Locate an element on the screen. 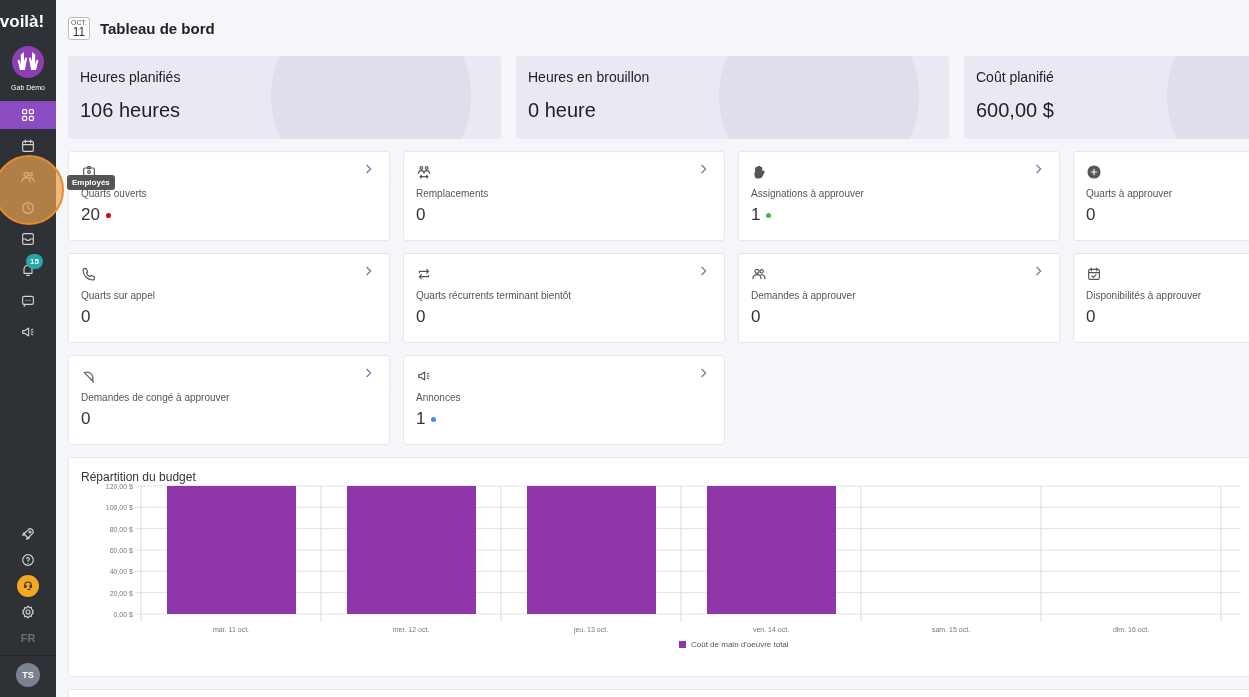 The width and height of the screenshot is (1249, 697). summary-card: Quarts sur appel 0 is located at coordinates (229, 298).